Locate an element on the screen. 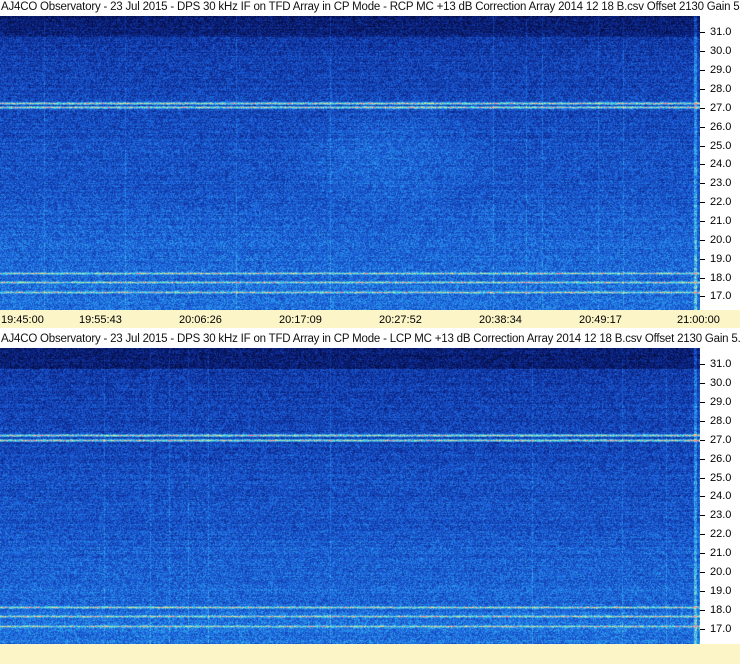 The height and width of the screenshot is (664, 740). x-tick-label: 19:55:43 is located at coordinates (100, 320).